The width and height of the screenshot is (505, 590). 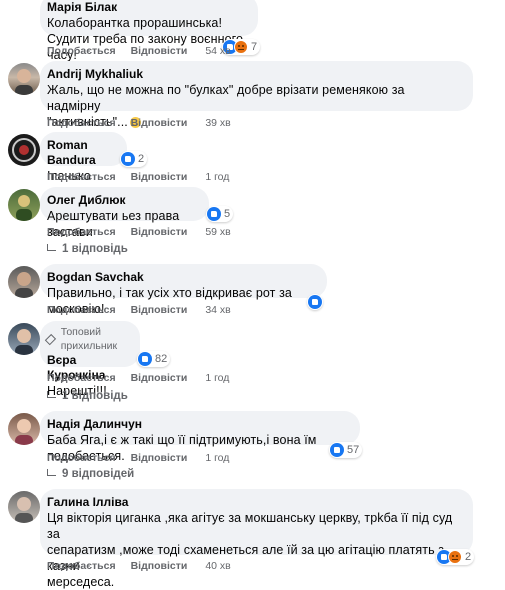 What do you see at coordinates (346, 450) in the screenshot?
I see `reaction-summary: 57` at bounding box center [346, 450].